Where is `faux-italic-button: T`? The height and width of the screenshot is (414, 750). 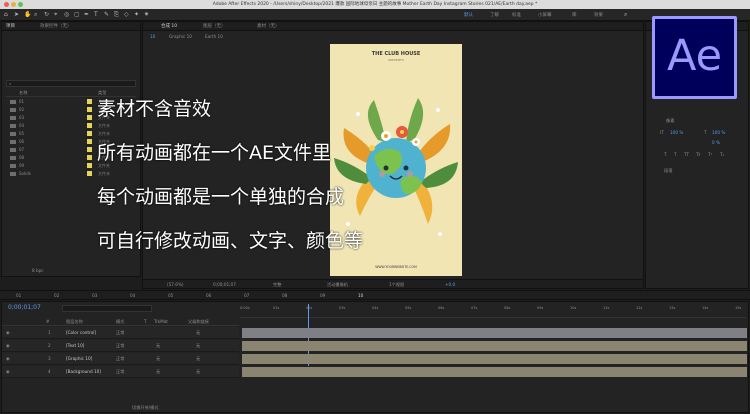 faux-italic-button: T is located at coordinates (675, 154).